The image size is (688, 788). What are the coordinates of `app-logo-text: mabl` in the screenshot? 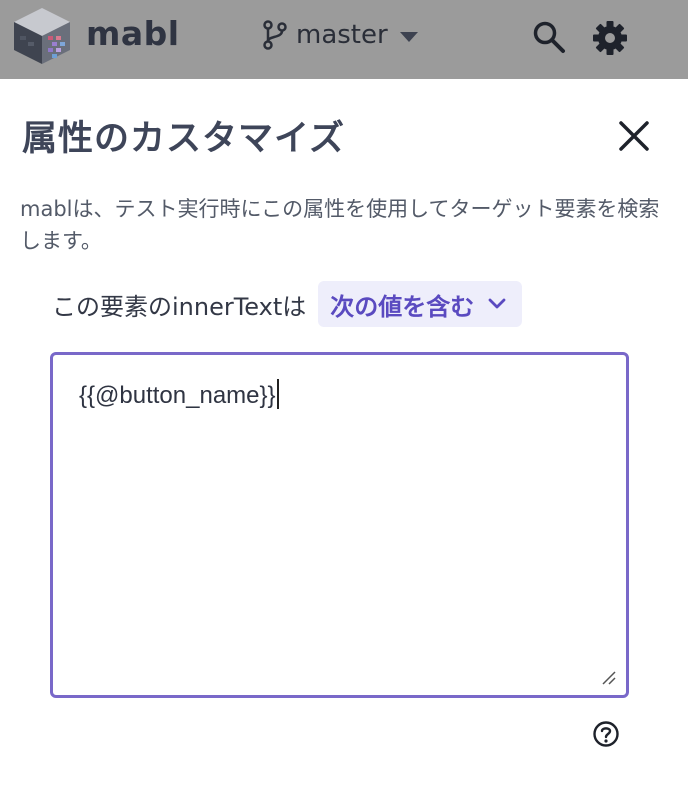 It's located at (133, 33).